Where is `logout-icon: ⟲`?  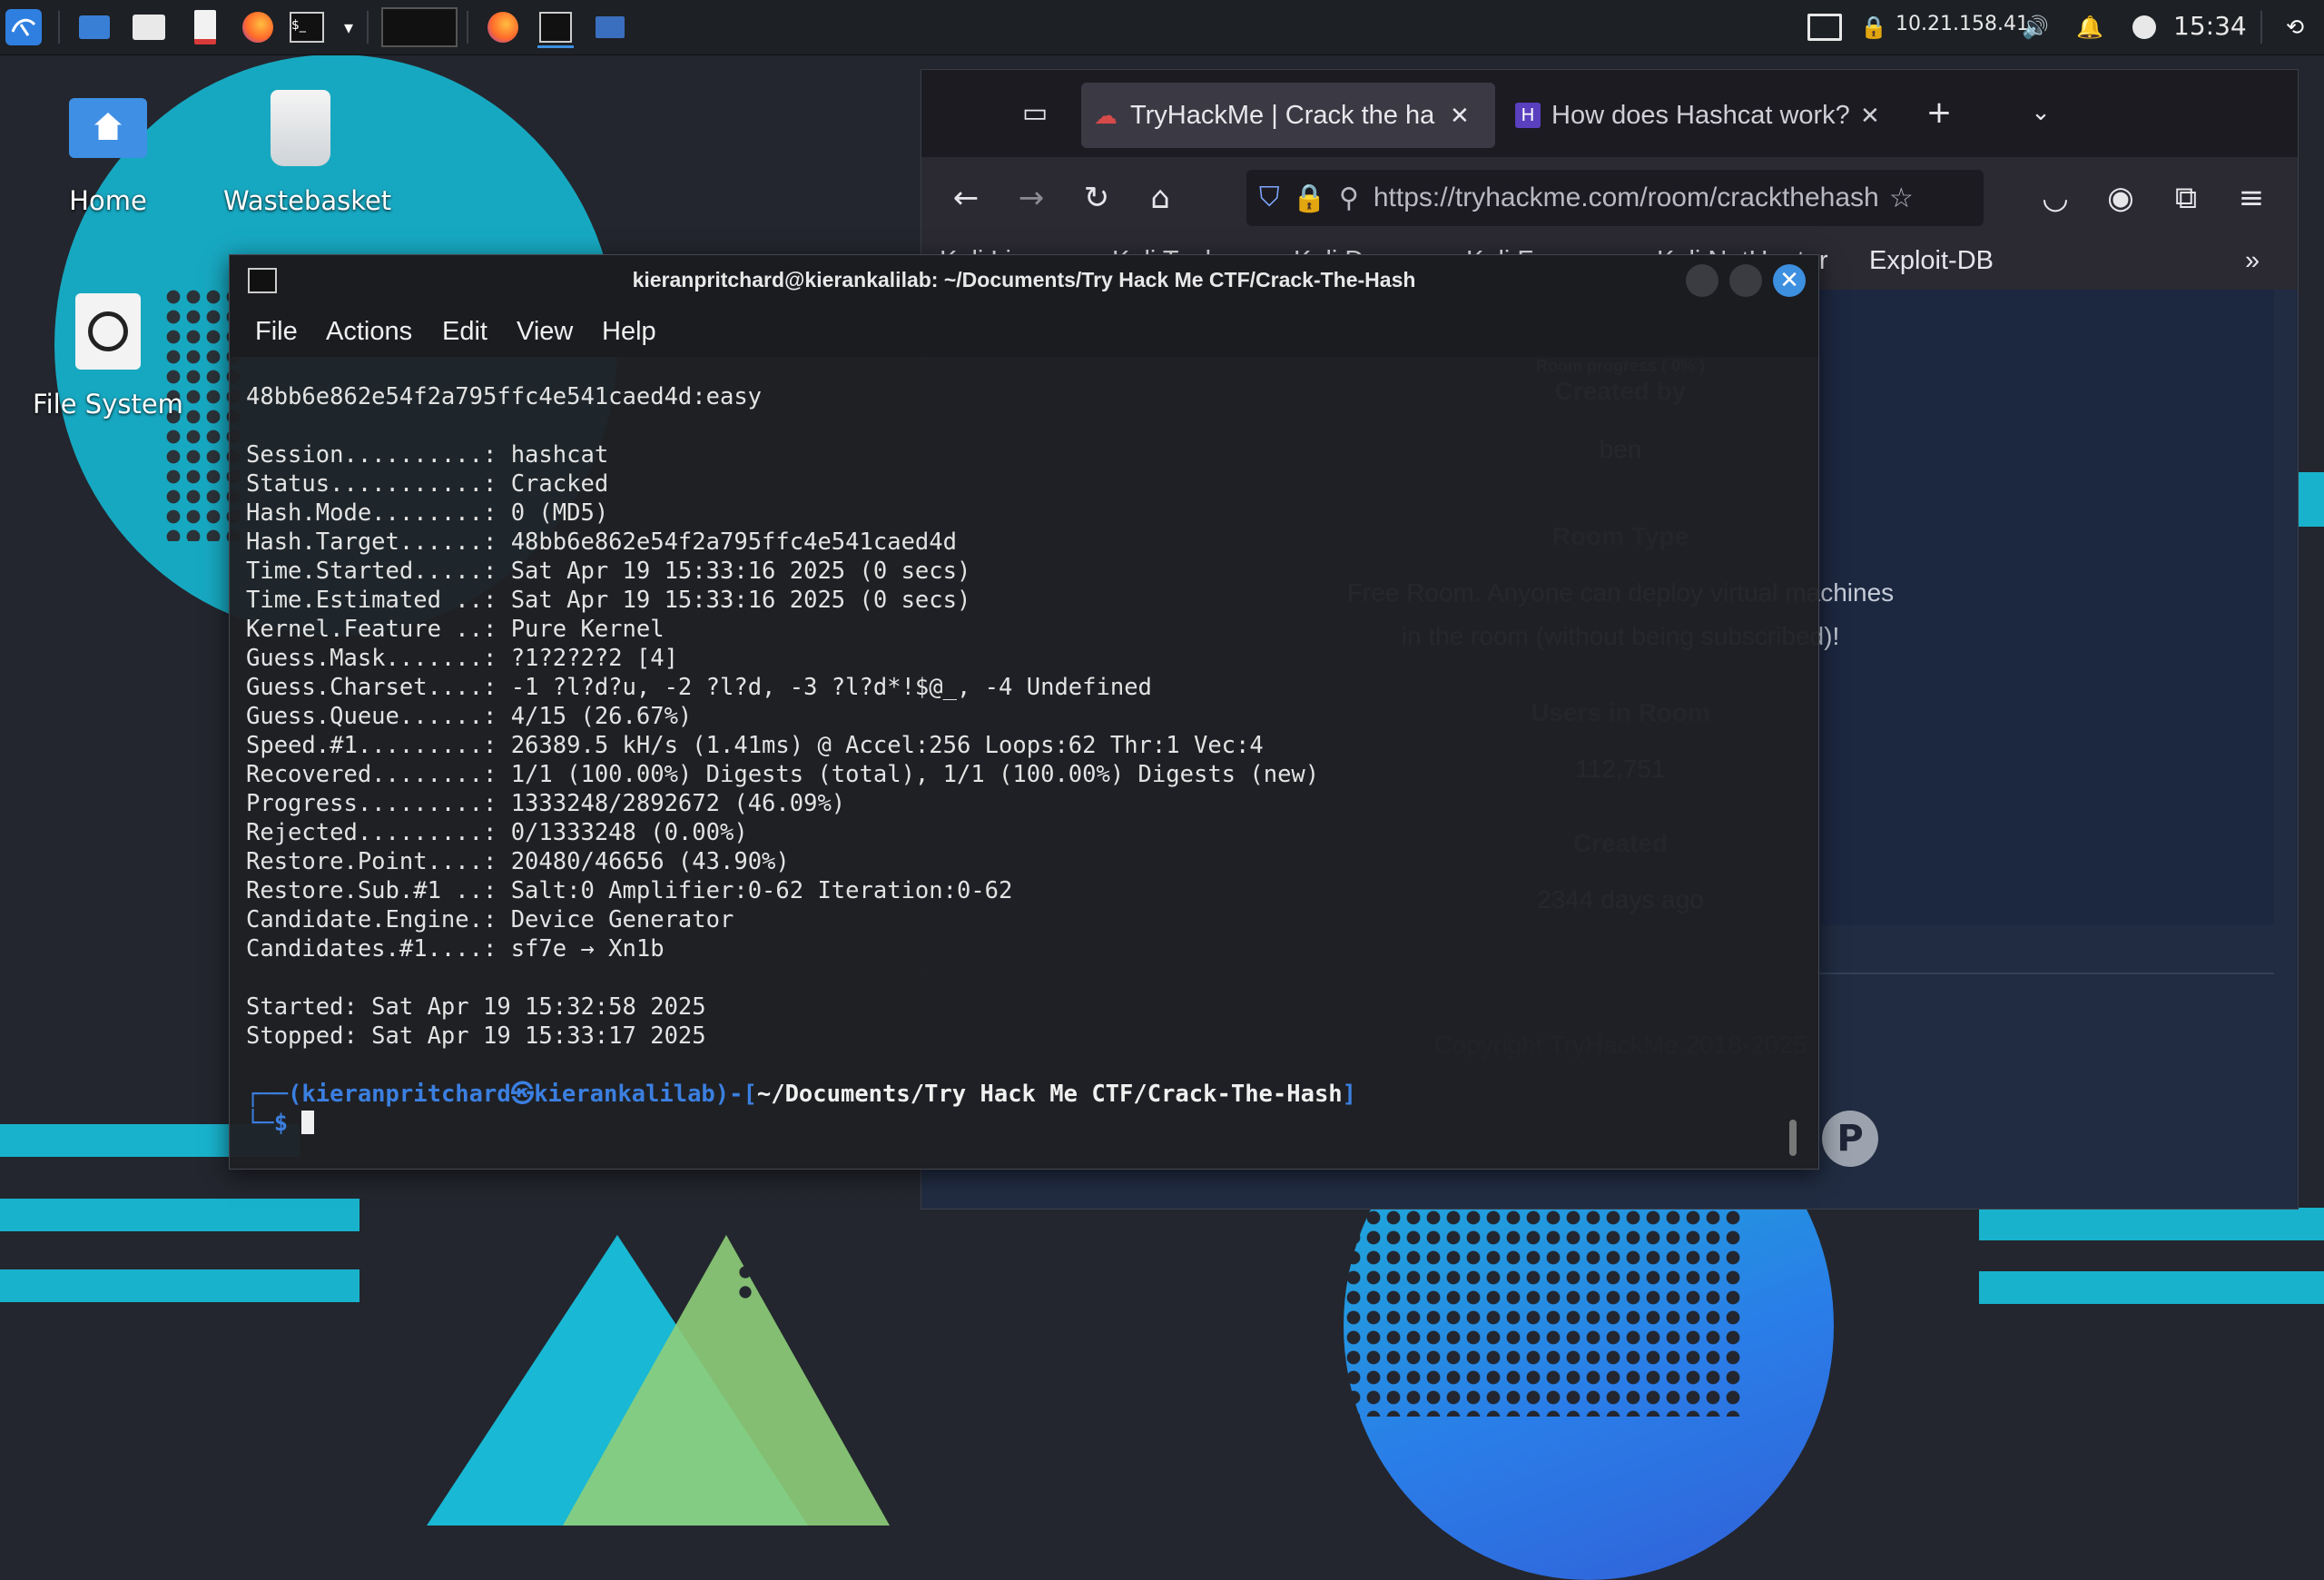
logout-icon: ⟲ is located at coordinates (2295, 27).